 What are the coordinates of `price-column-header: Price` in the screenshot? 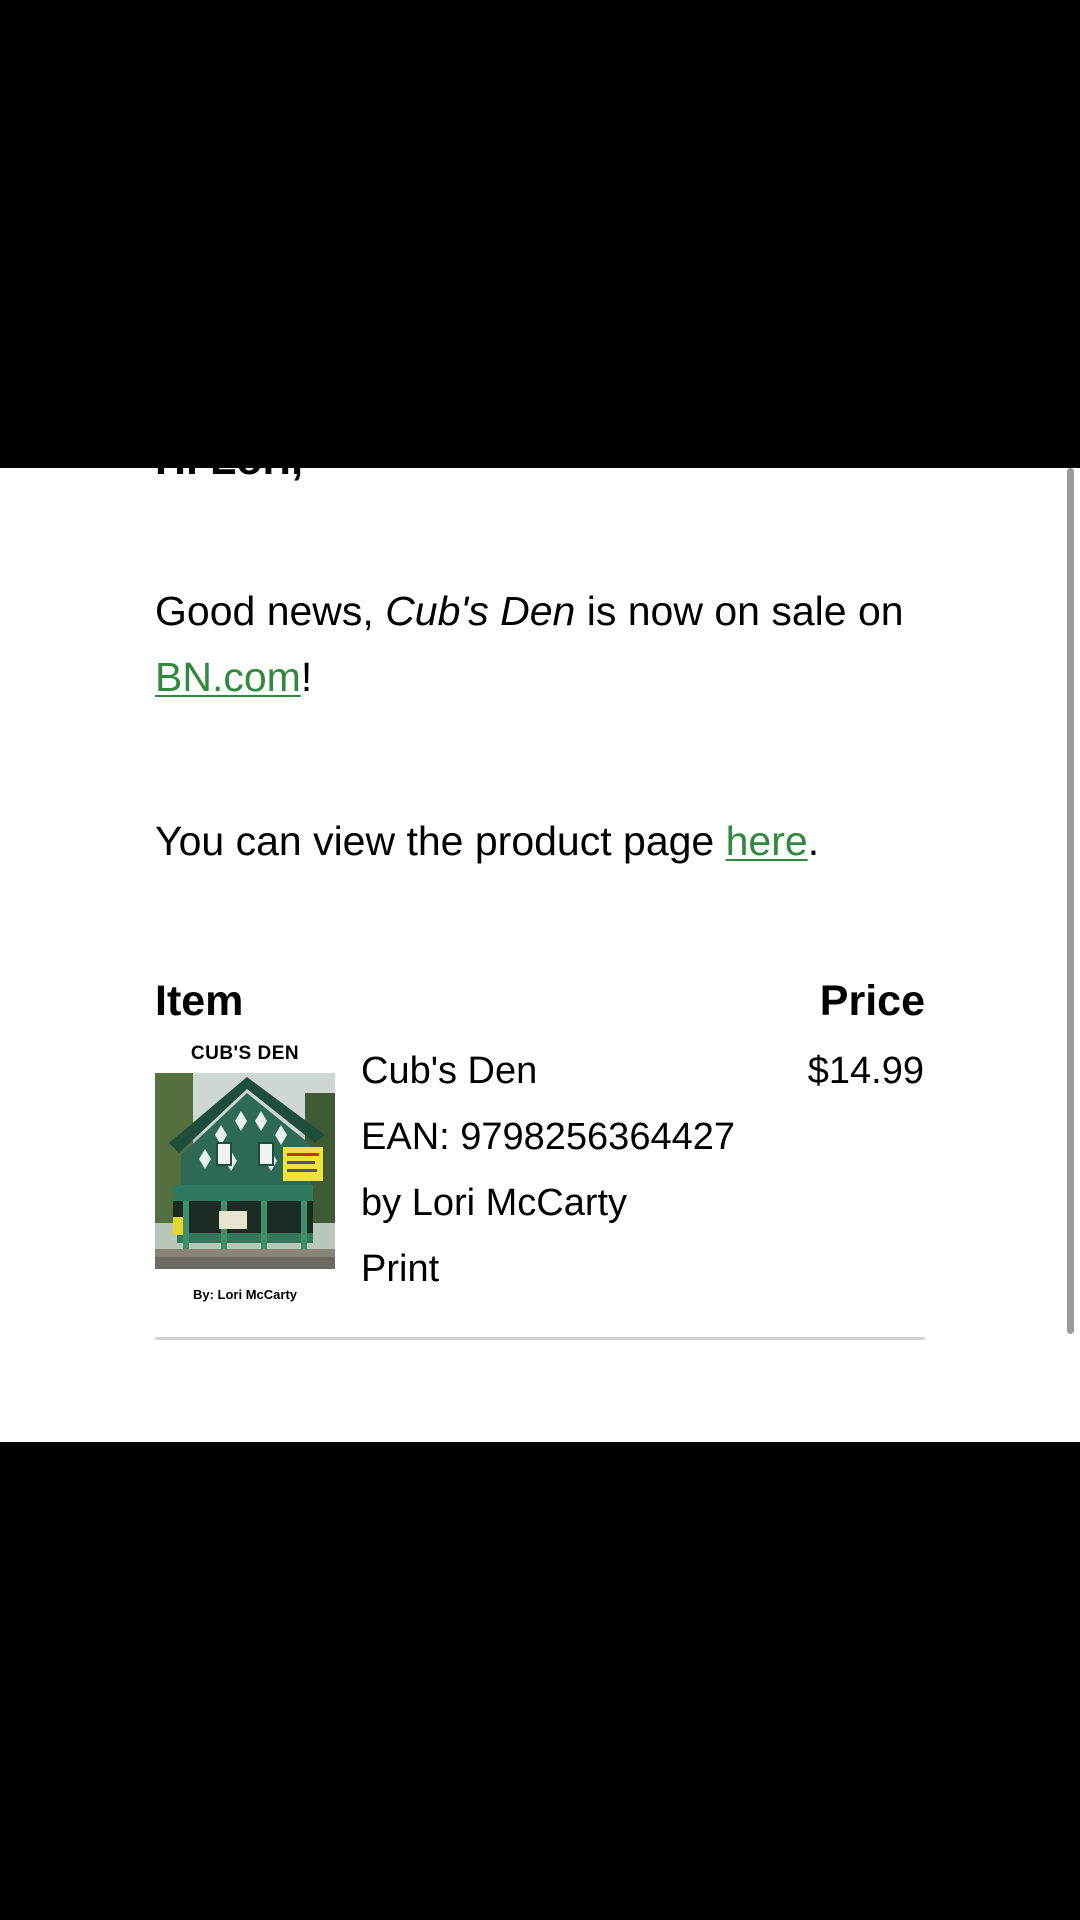 It's located at (872, 1001).